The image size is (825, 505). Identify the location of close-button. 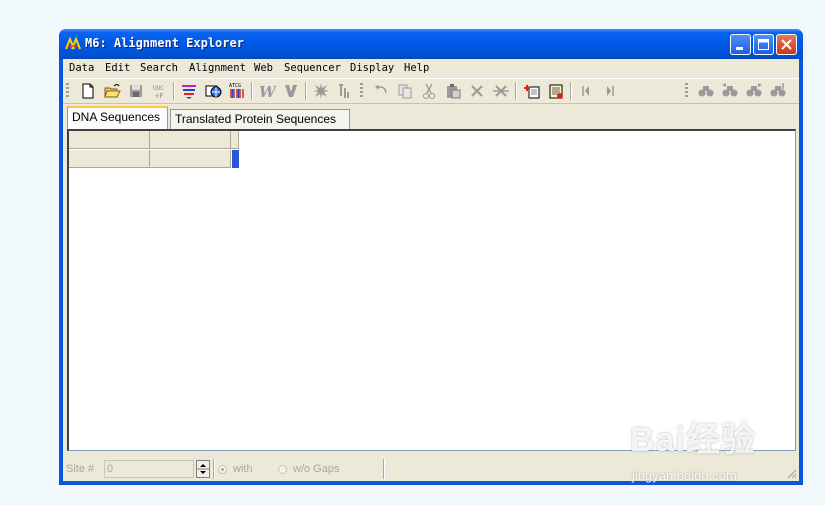
(786, 44).